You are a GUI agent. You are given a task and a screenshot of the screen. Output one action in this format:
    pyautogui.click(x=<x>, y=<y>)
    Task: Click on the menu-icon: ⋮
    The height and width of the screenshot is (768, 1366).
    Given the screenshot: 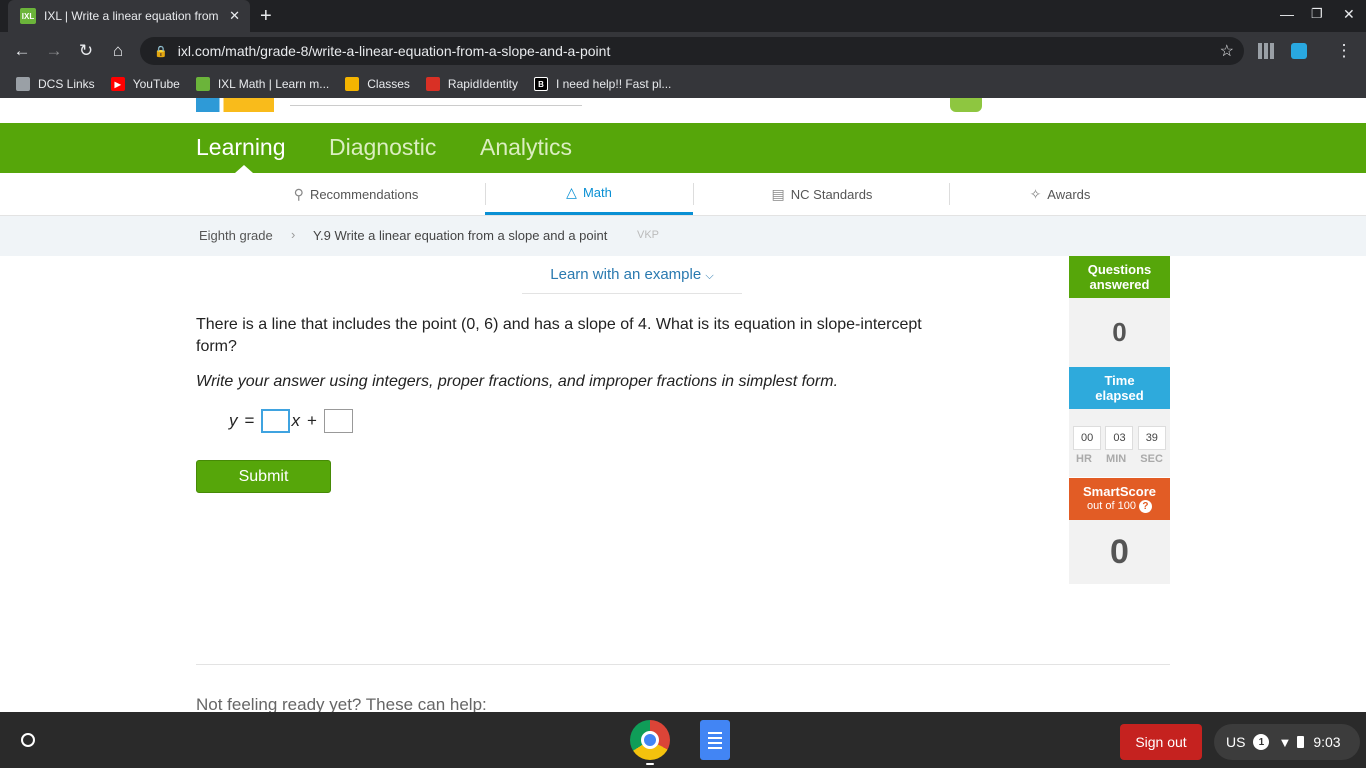 What is the action you would take?
    pyautogui.click(x=1344, y=51)
    